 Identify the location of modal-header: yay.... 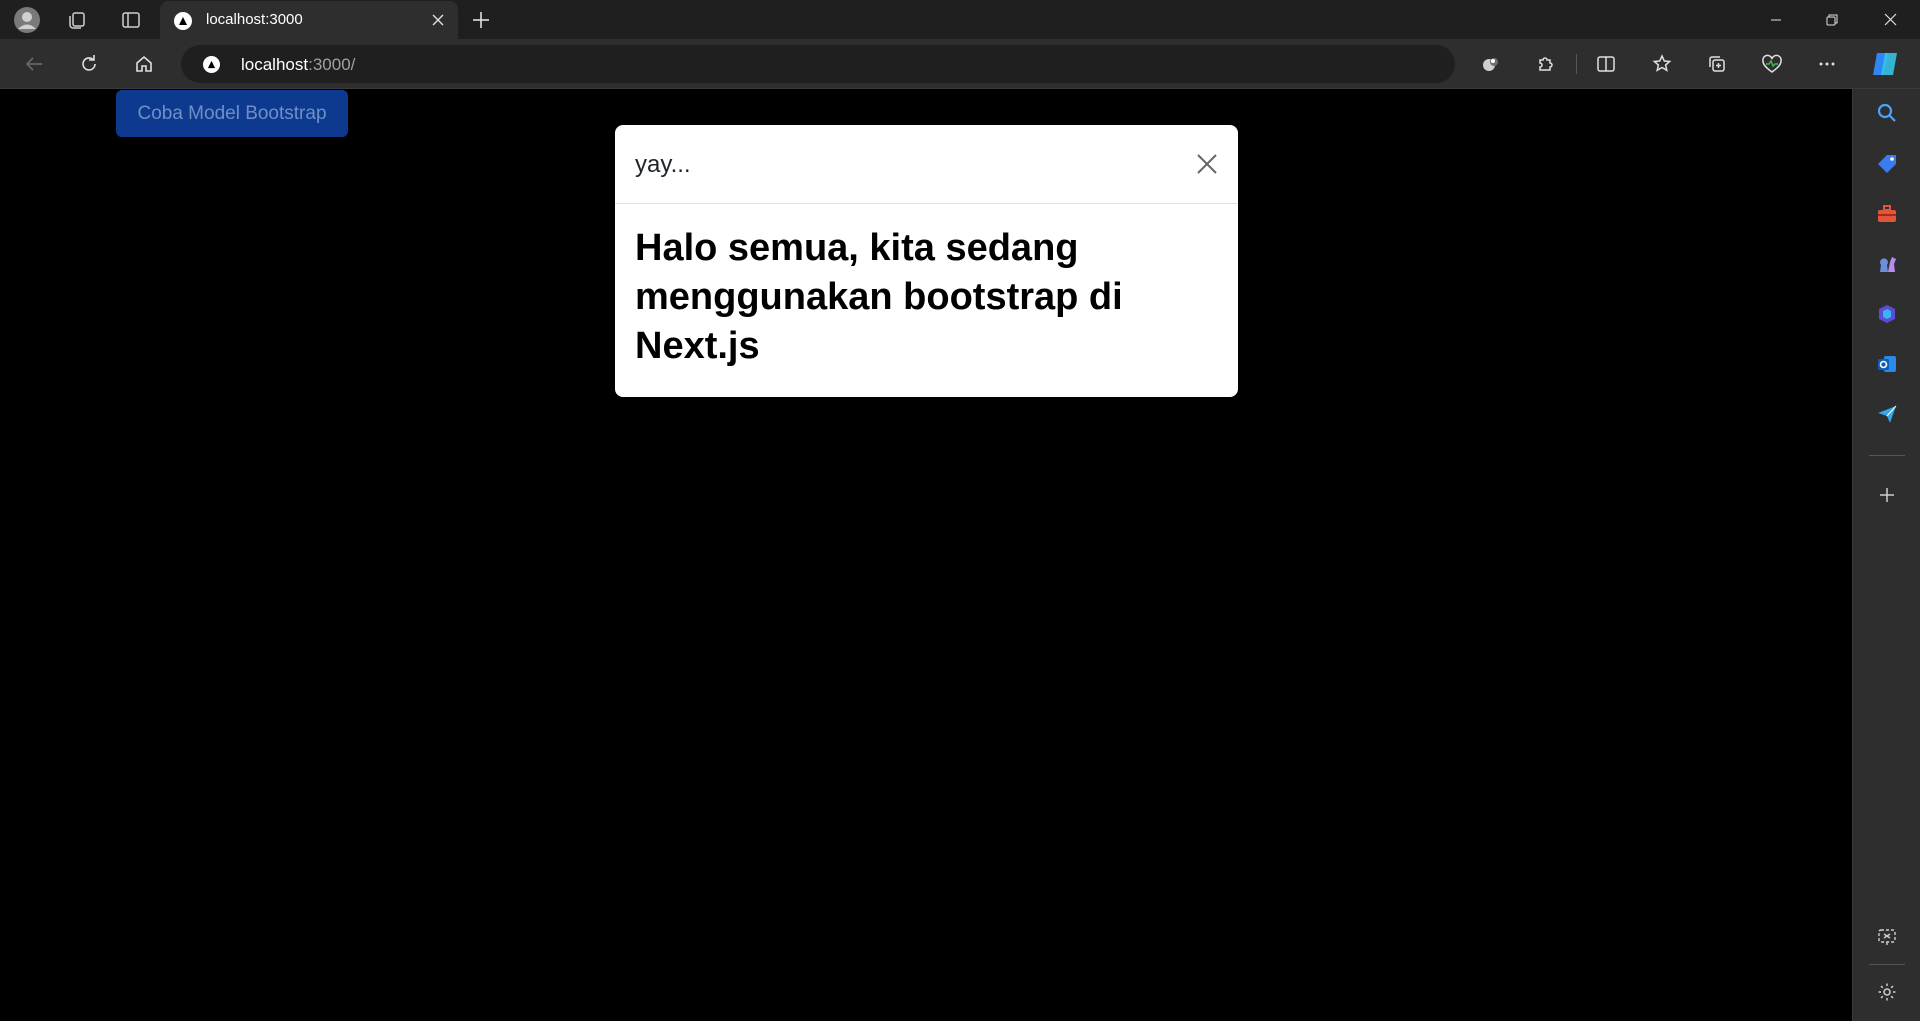
(926, 164).